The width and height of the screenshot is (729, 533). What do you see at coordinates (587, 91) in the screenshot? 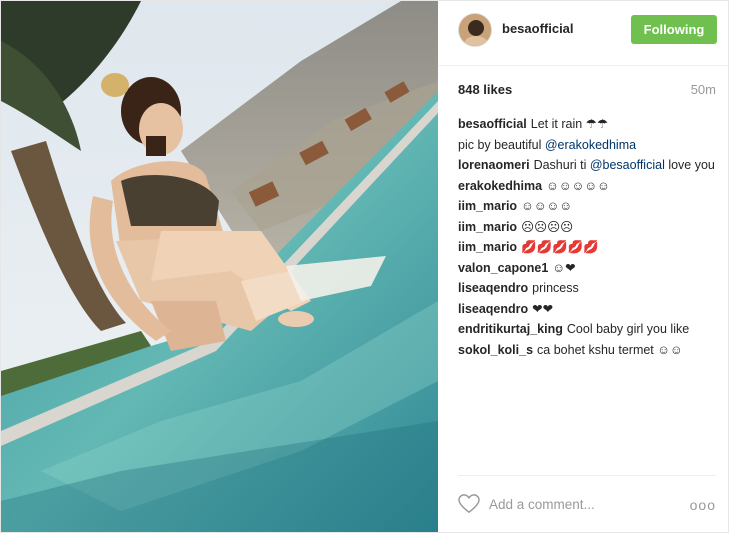
I see `post-meta: 848 likes 50m` at bounding box center [587, 91].